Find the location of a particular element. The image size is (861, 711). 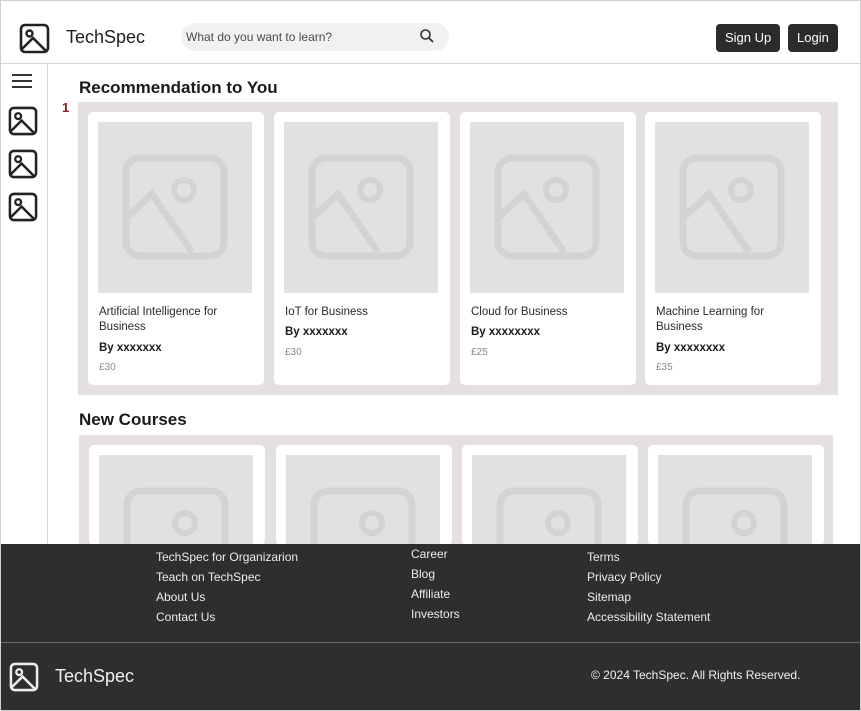

course-price: £35 is located at coordinates (664, 367).